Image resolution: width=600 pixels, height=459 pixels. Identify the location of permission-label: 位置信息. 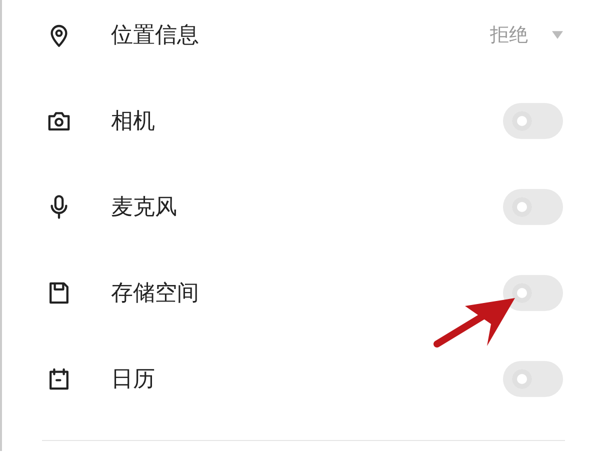
(155, 36).